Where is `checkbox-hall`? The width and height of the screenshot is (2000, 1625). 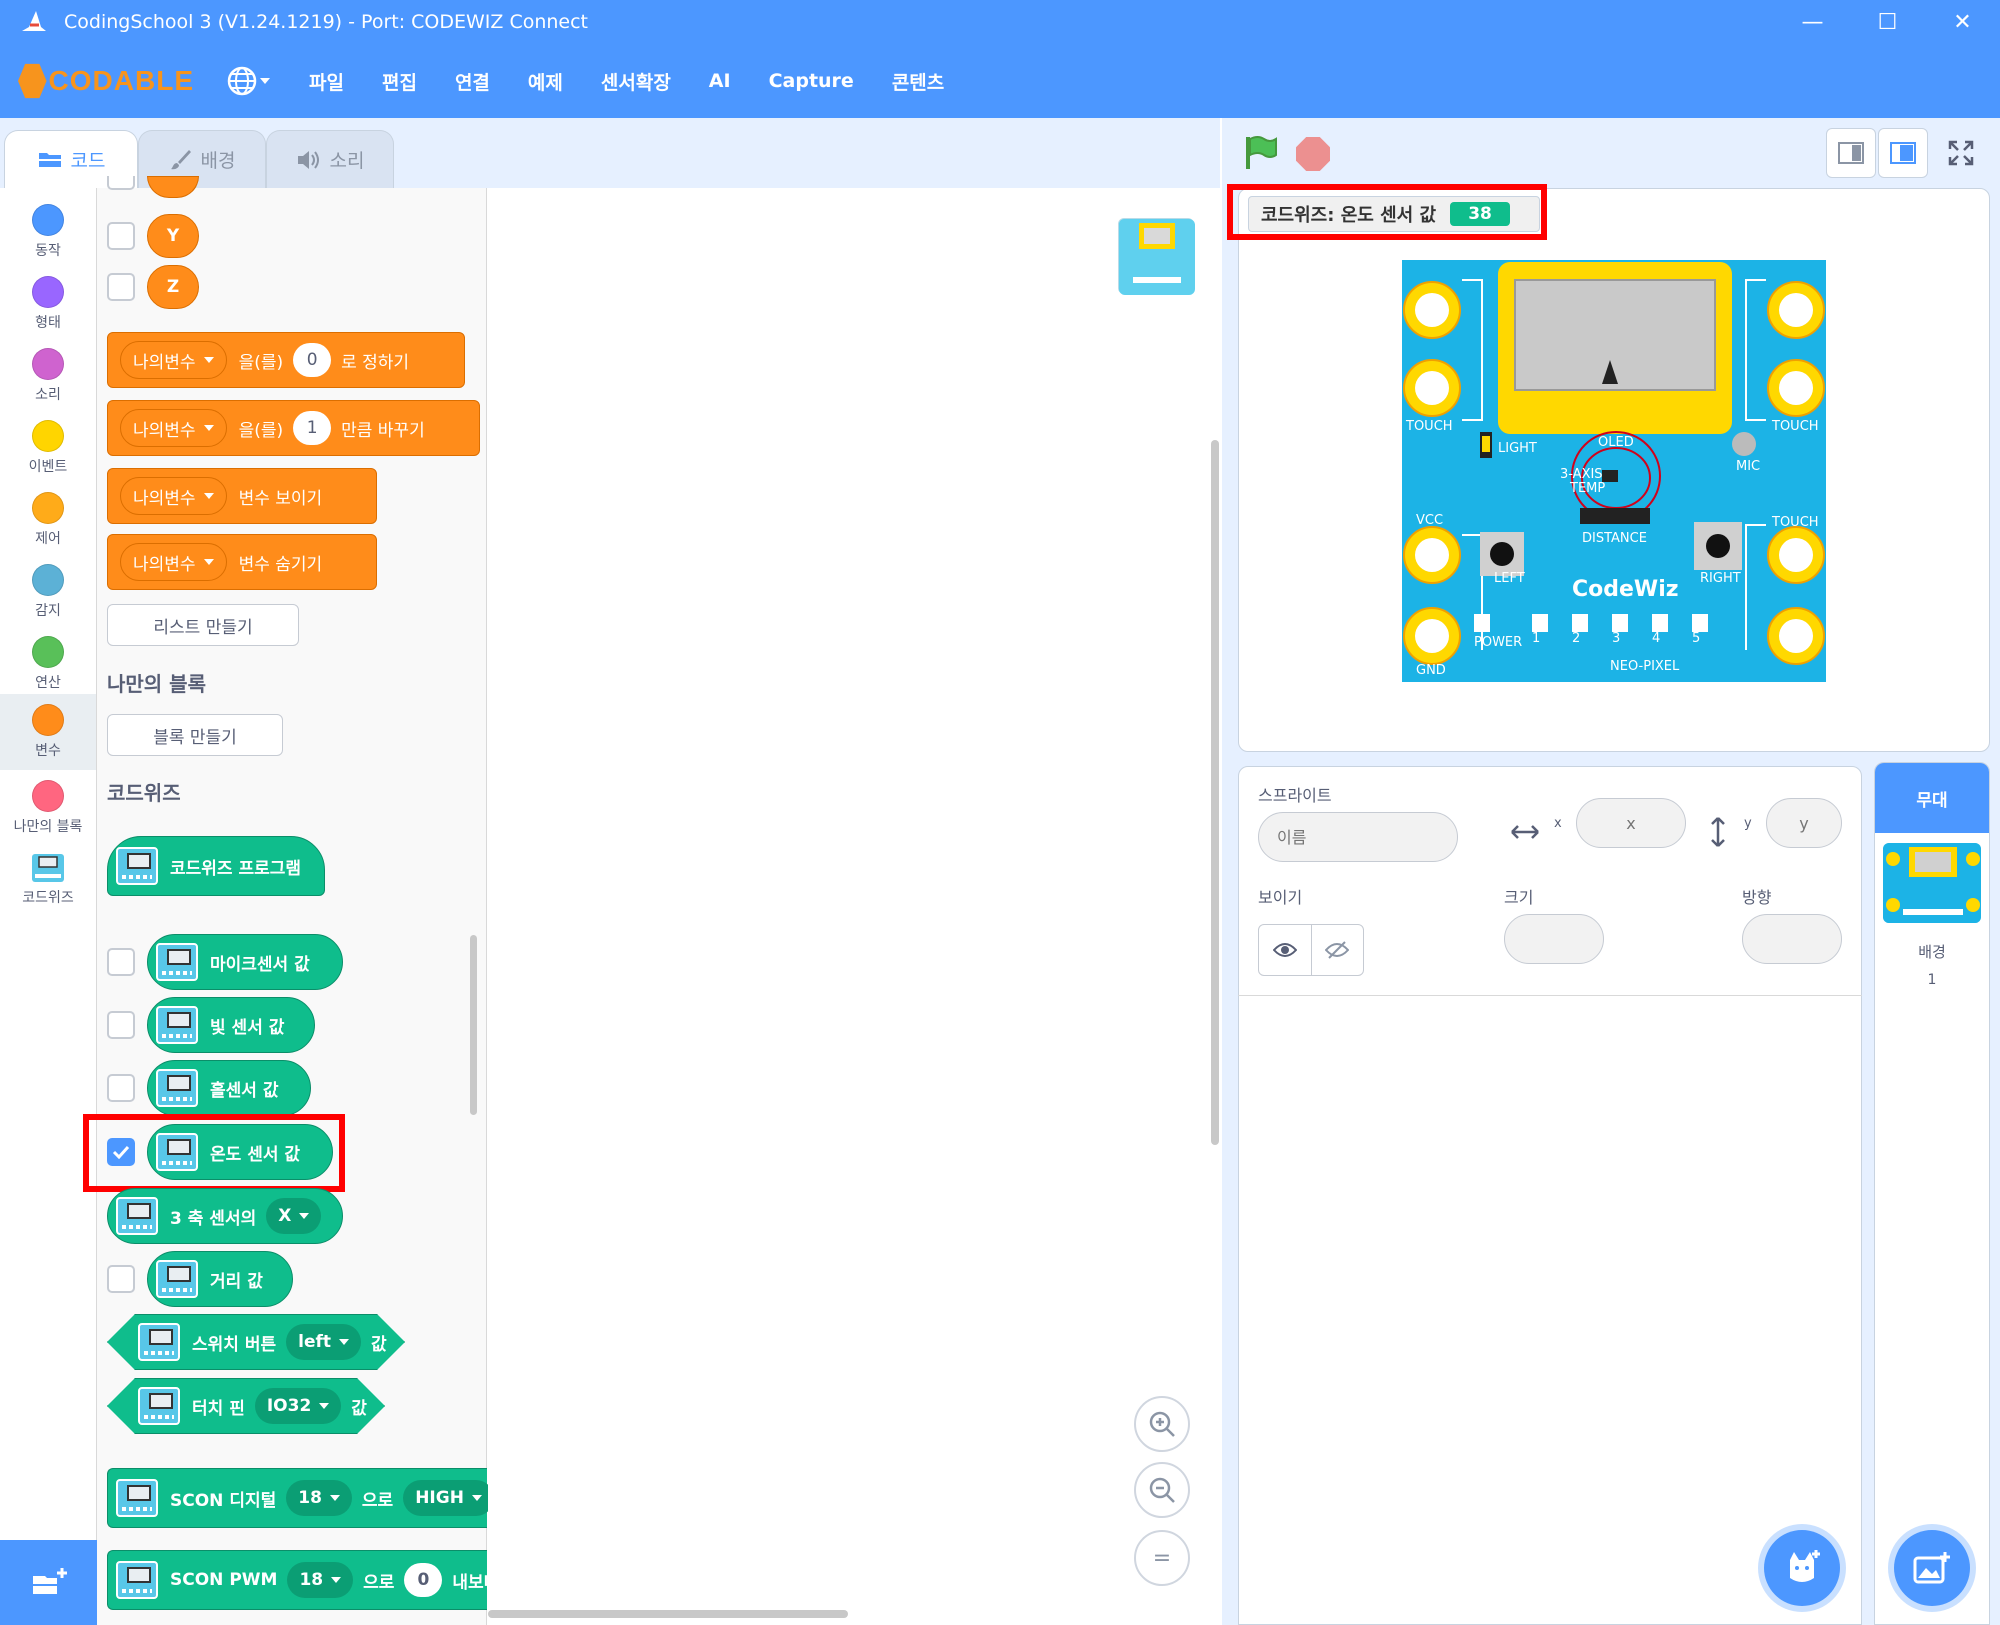
checkbox-hall is located at coordinates (121, 1088).